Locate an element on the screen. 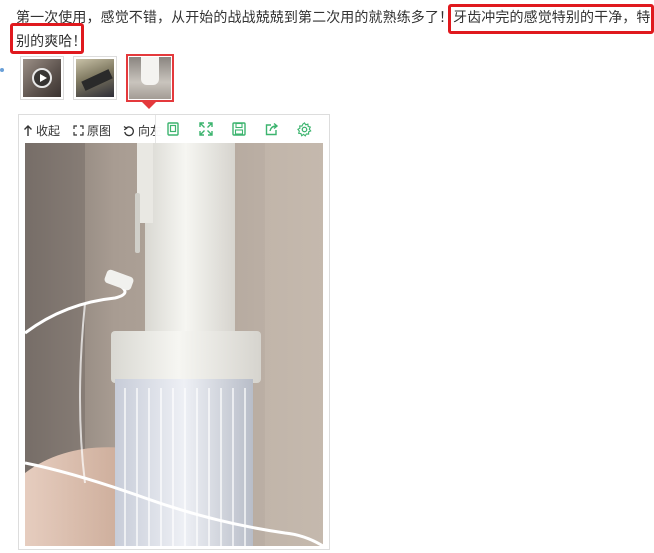  rotate-icon is located at coordinates (128, 130).